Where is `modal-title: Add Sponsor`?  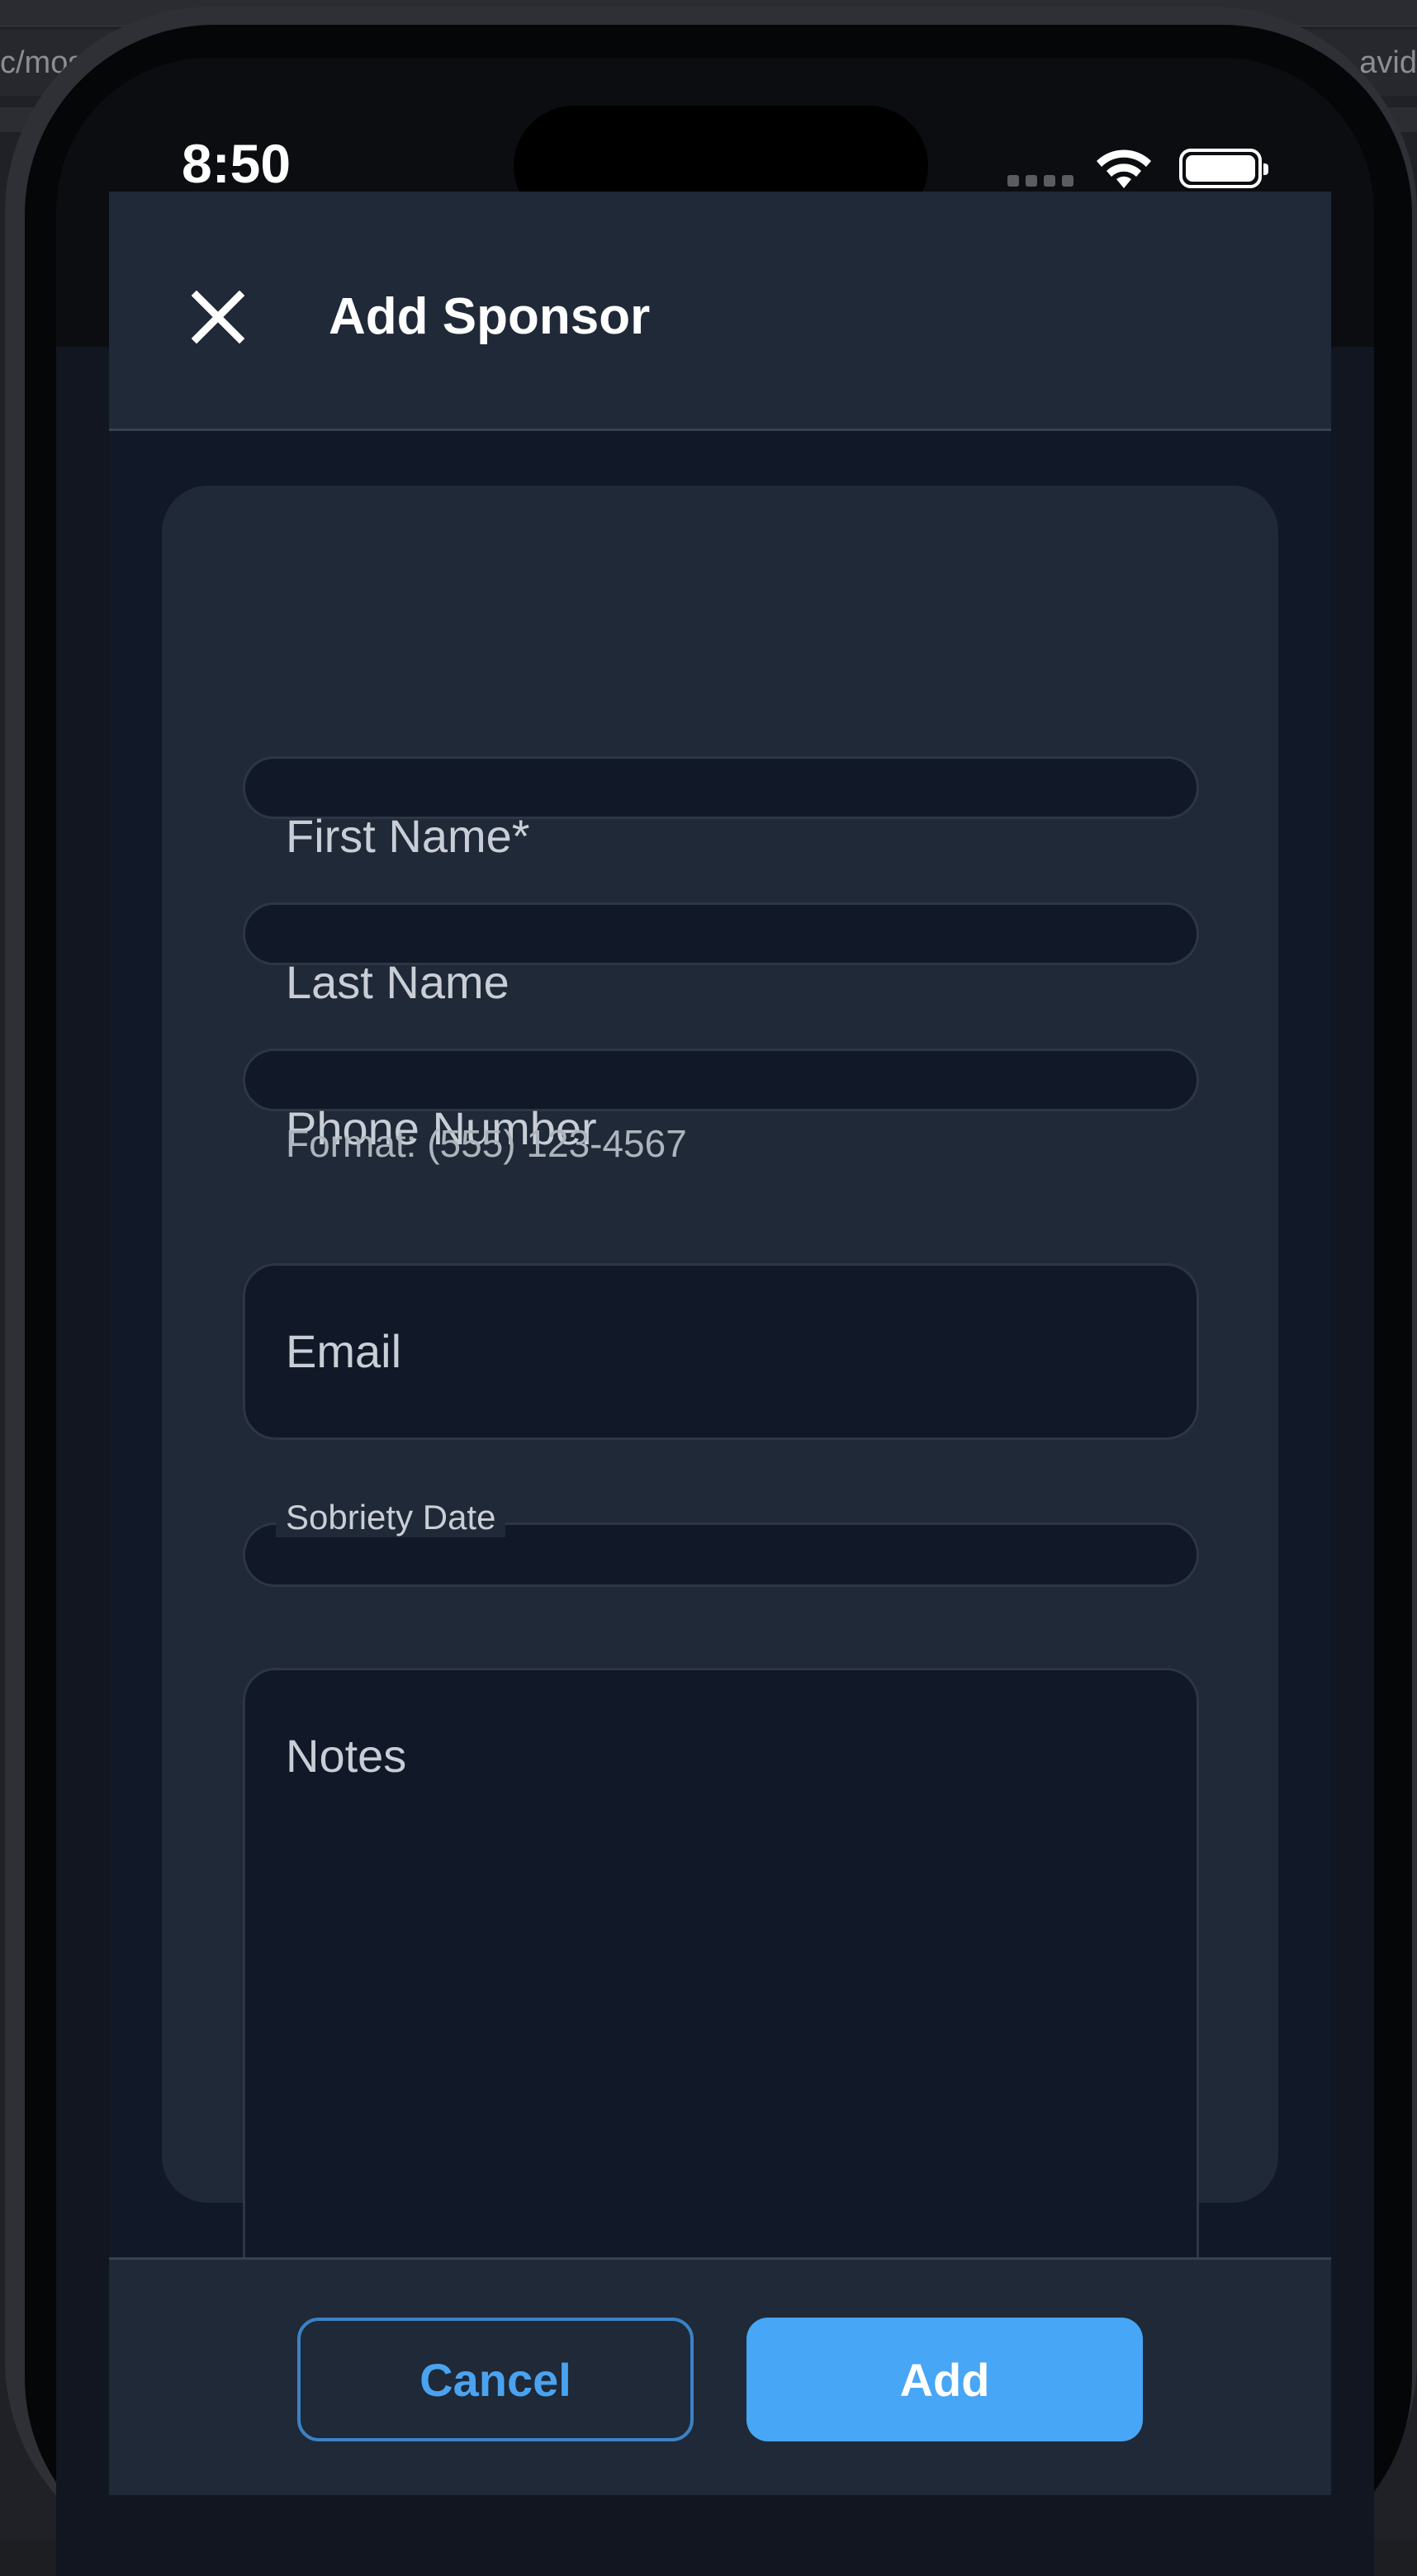 modal-title: Add Sponsor is located at coordinates (490, 316).